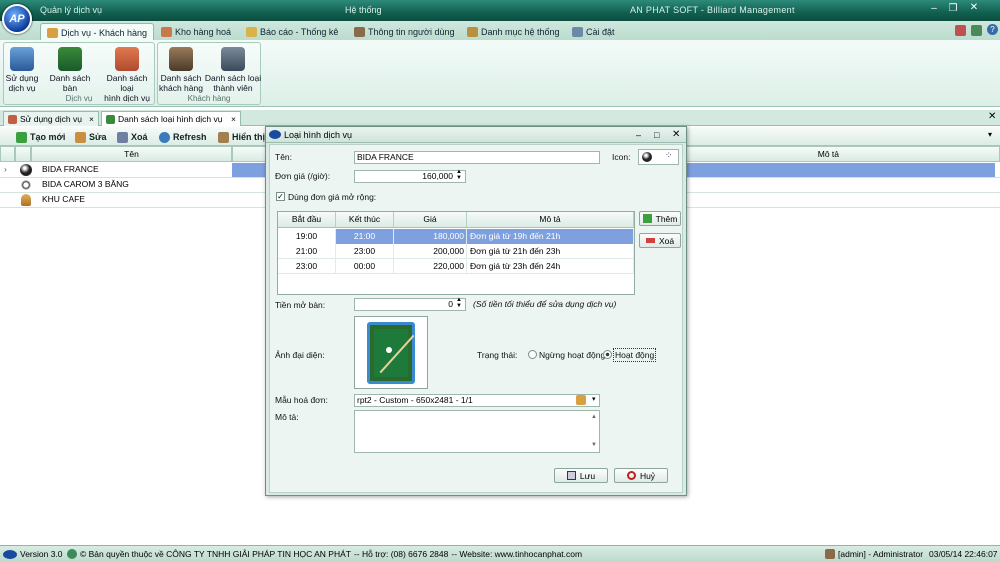  What do you see at coordinates (365, 220) in the screenshot?
I see `end-header: Kết thúc` at bounding box center [365, 220].